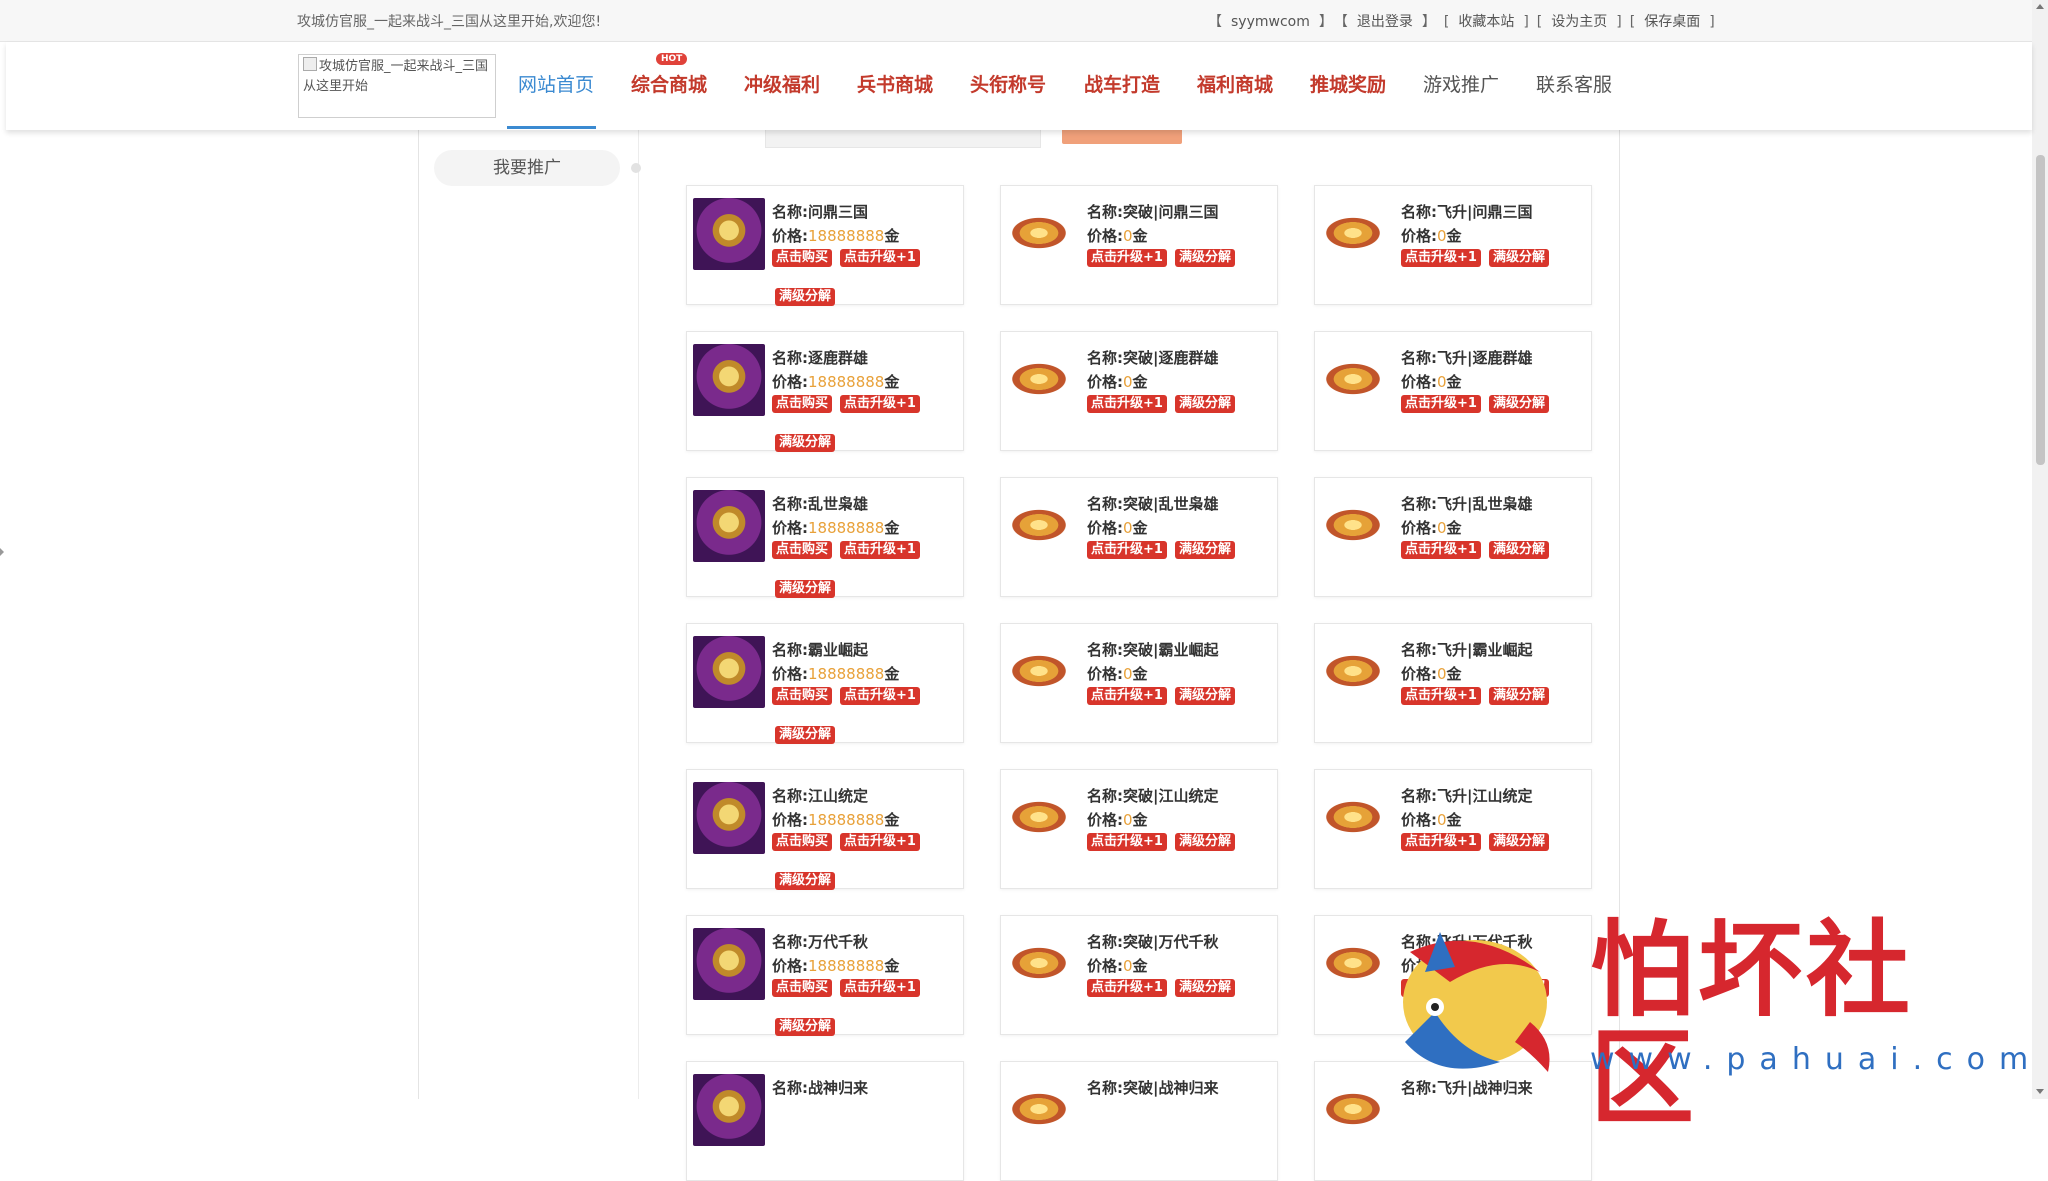 This screenshot has width=2048, height=1181. I want to click on nav-item-9: 联系客服, so click(1574, 83).